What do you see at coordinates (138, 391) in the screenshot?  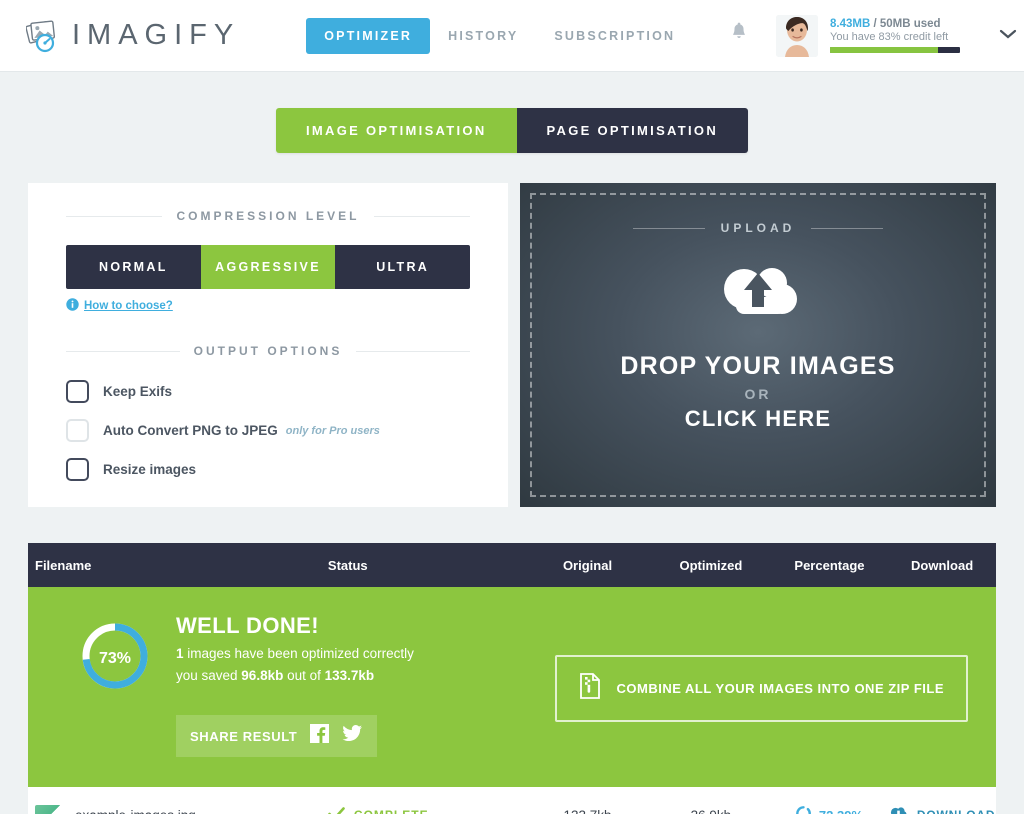 I see `option-label: Keep Exifs` at bounding box center [138, 391].